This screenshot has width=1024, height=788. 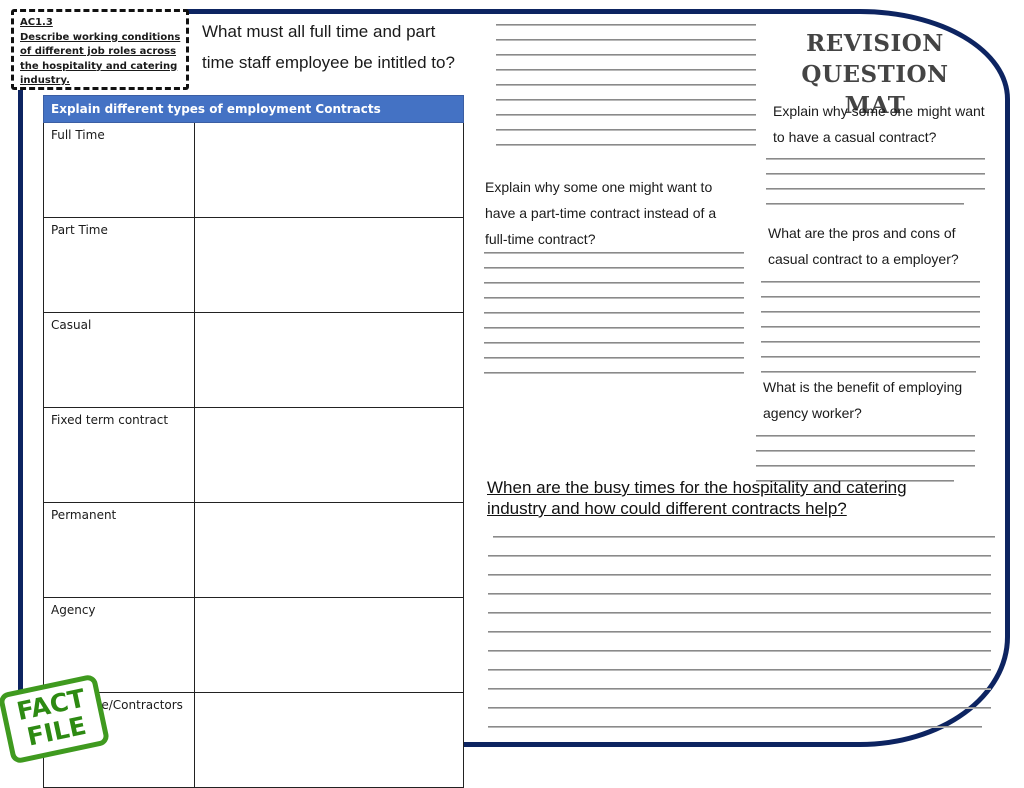 I want to click on table-row: Permanent, so click(x=253, y=550).